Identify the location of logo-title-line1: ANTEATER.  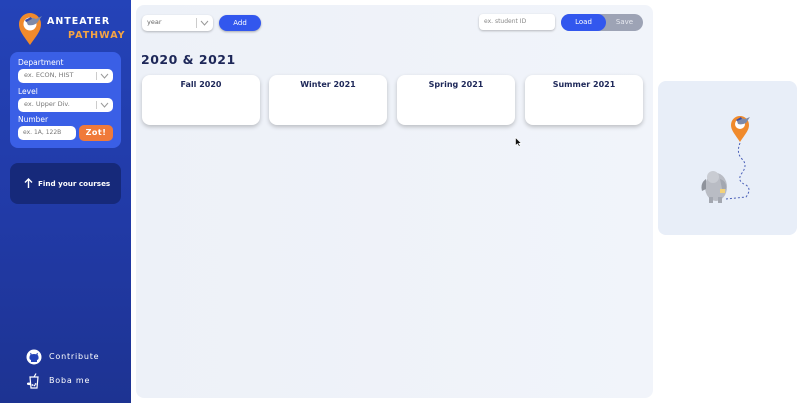
(79, 21).